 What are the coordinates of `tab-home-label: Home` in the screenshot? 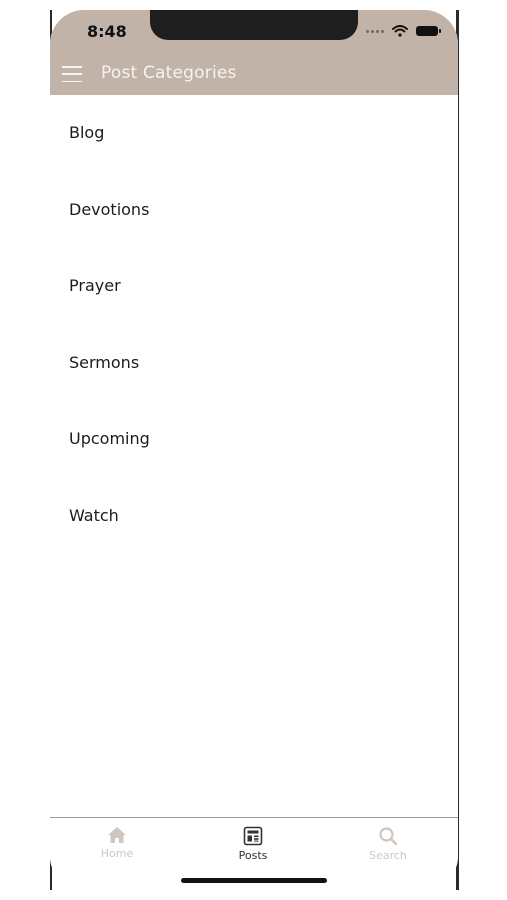 It's located at (117, 853).